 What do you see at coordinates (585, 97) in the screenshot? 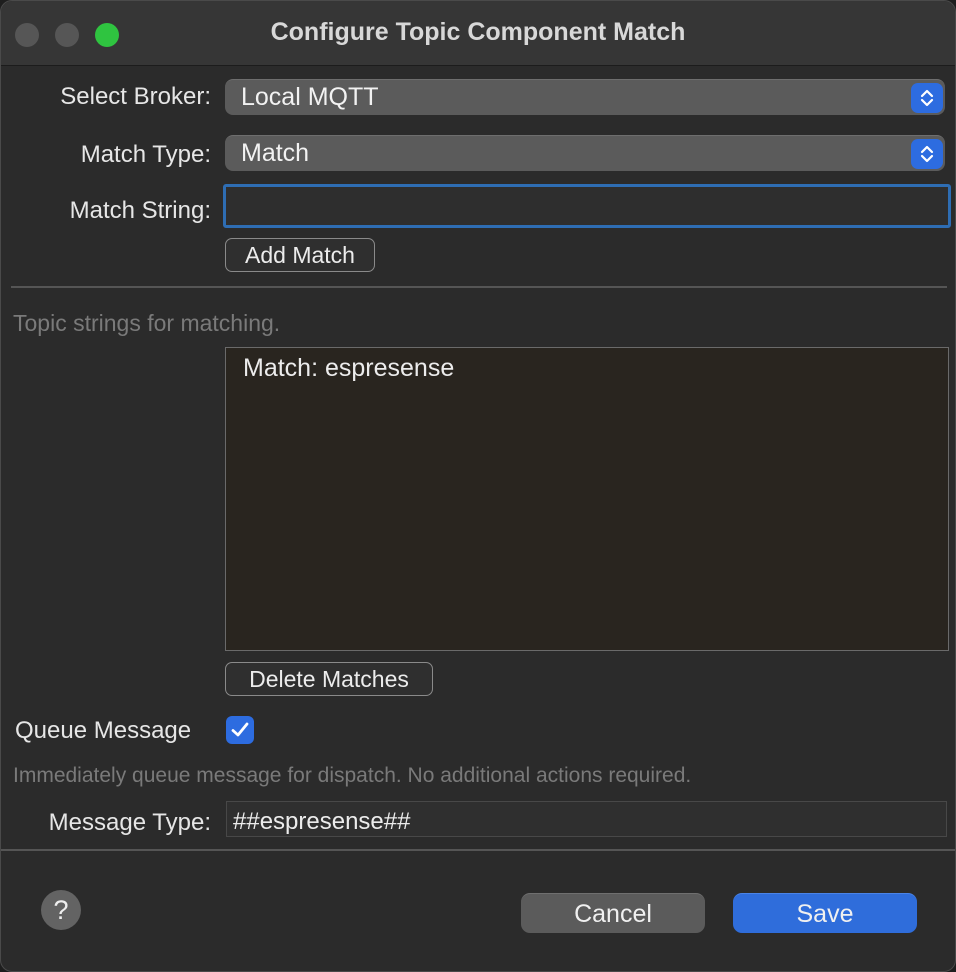
I see `broker-popup: Local MQTT` at bounding box center [585, 97].